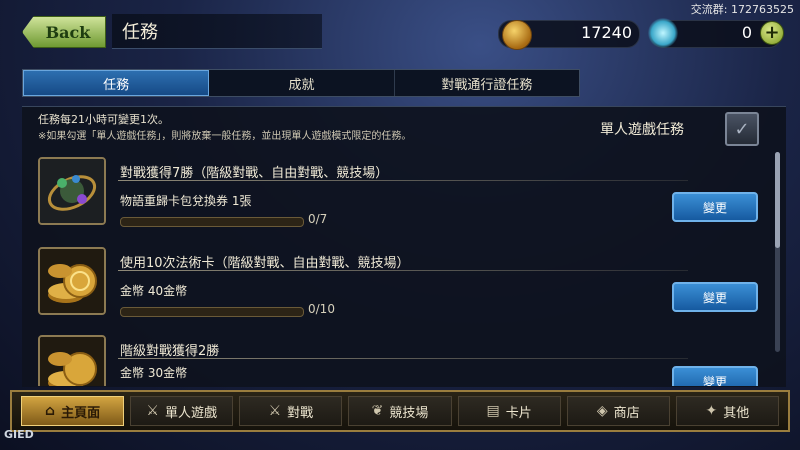 Image resolution: width=800 pixels, height=450 pixels. I want to click on crystal-value: 0, so click(746, 32).